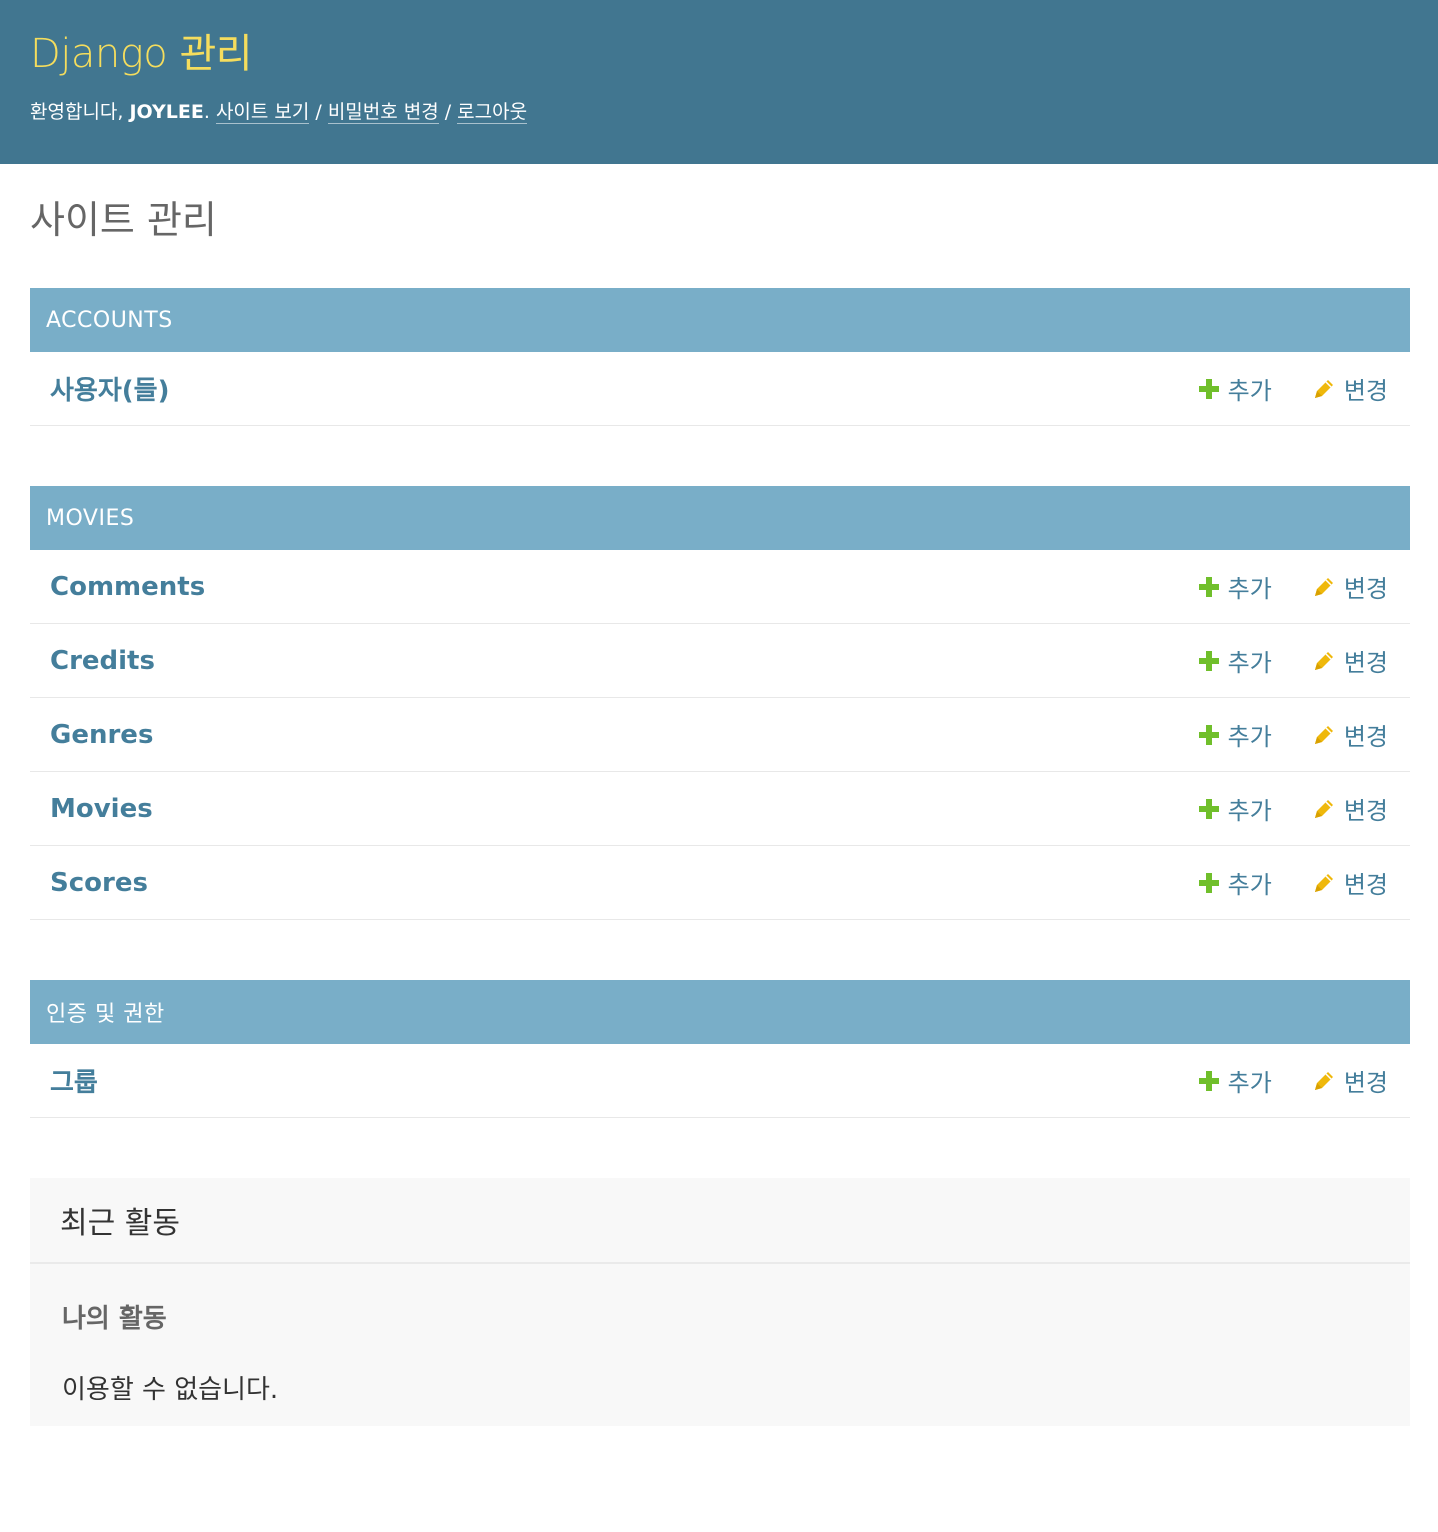 The image size is (1438, 1532). What do you see at coordinates (624, 587) in the screenshot?
I see `model-link: Comments` at bounding box center [624, 587].